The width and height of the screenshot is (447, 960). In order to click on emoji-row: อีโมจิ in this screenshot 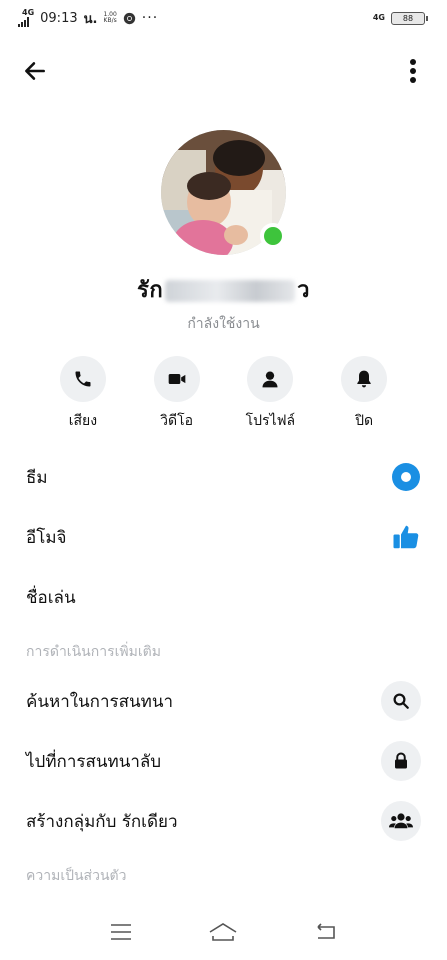, I will do `click(223, 537)`.